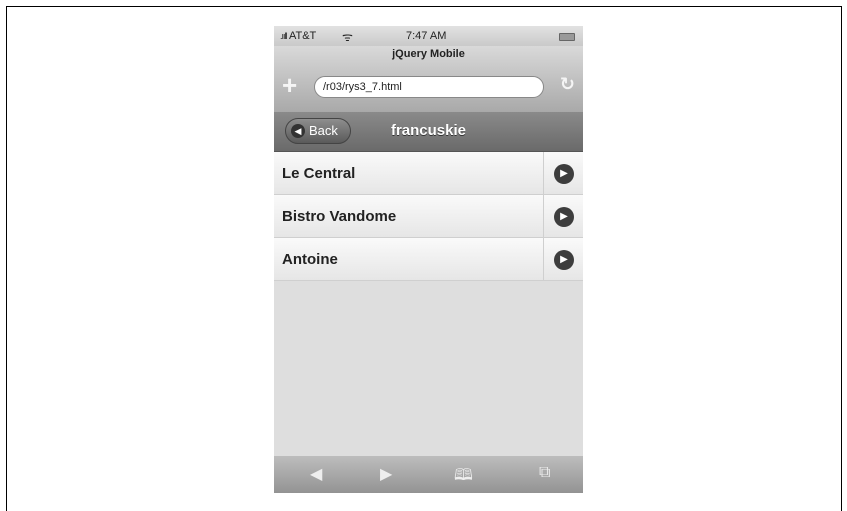  What do you see at coordinates (544, 473) in the screenshot?
I see `pages-icon: ⧉` at bounding box center [544, 473].